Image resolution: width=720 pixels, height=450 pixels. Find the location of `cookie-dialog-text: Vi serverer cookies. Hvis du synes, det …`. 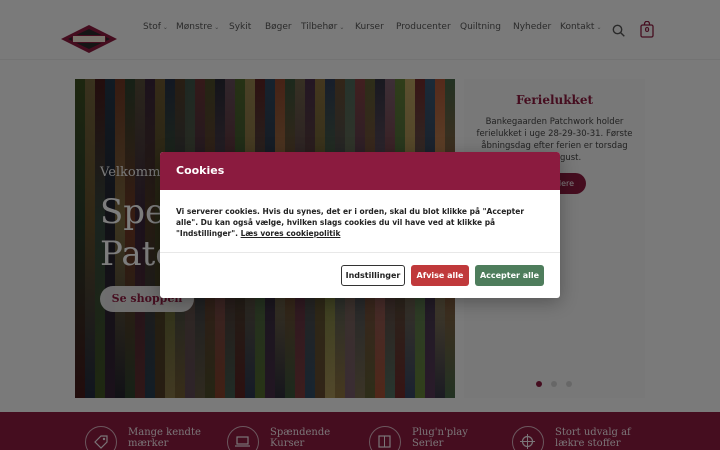

cookie-dialog-text: Vi serverer cookies. Hvis du synes, det … is located at coordinates (350, 222).